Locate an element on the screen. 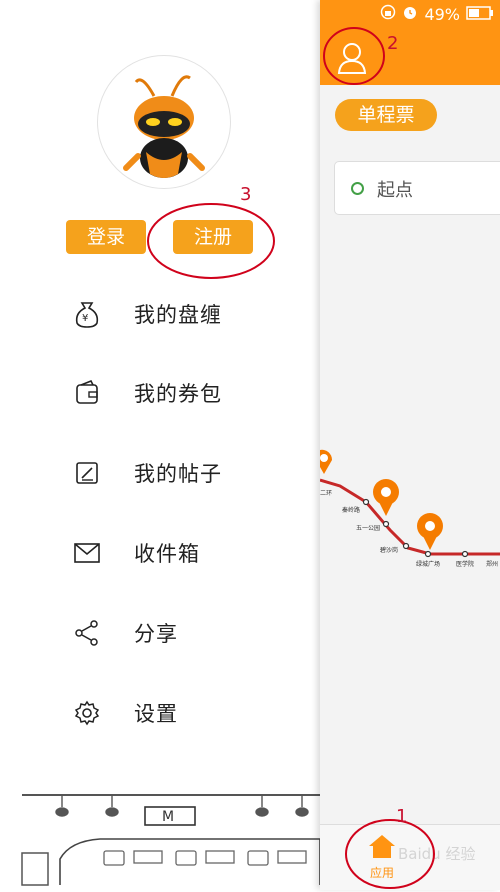 The image size is (500, 892). metro-train-illustration: M is located at coordinates (170, 840).